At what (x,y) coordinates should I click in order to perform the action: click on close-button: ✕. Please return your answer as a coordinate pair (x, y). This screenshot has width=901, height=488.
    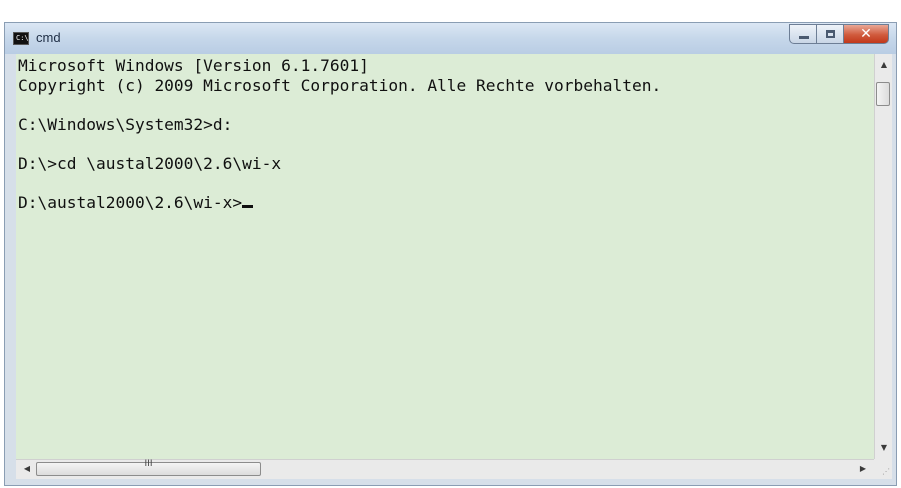
    Looking at the image, I should click on (866, 34).